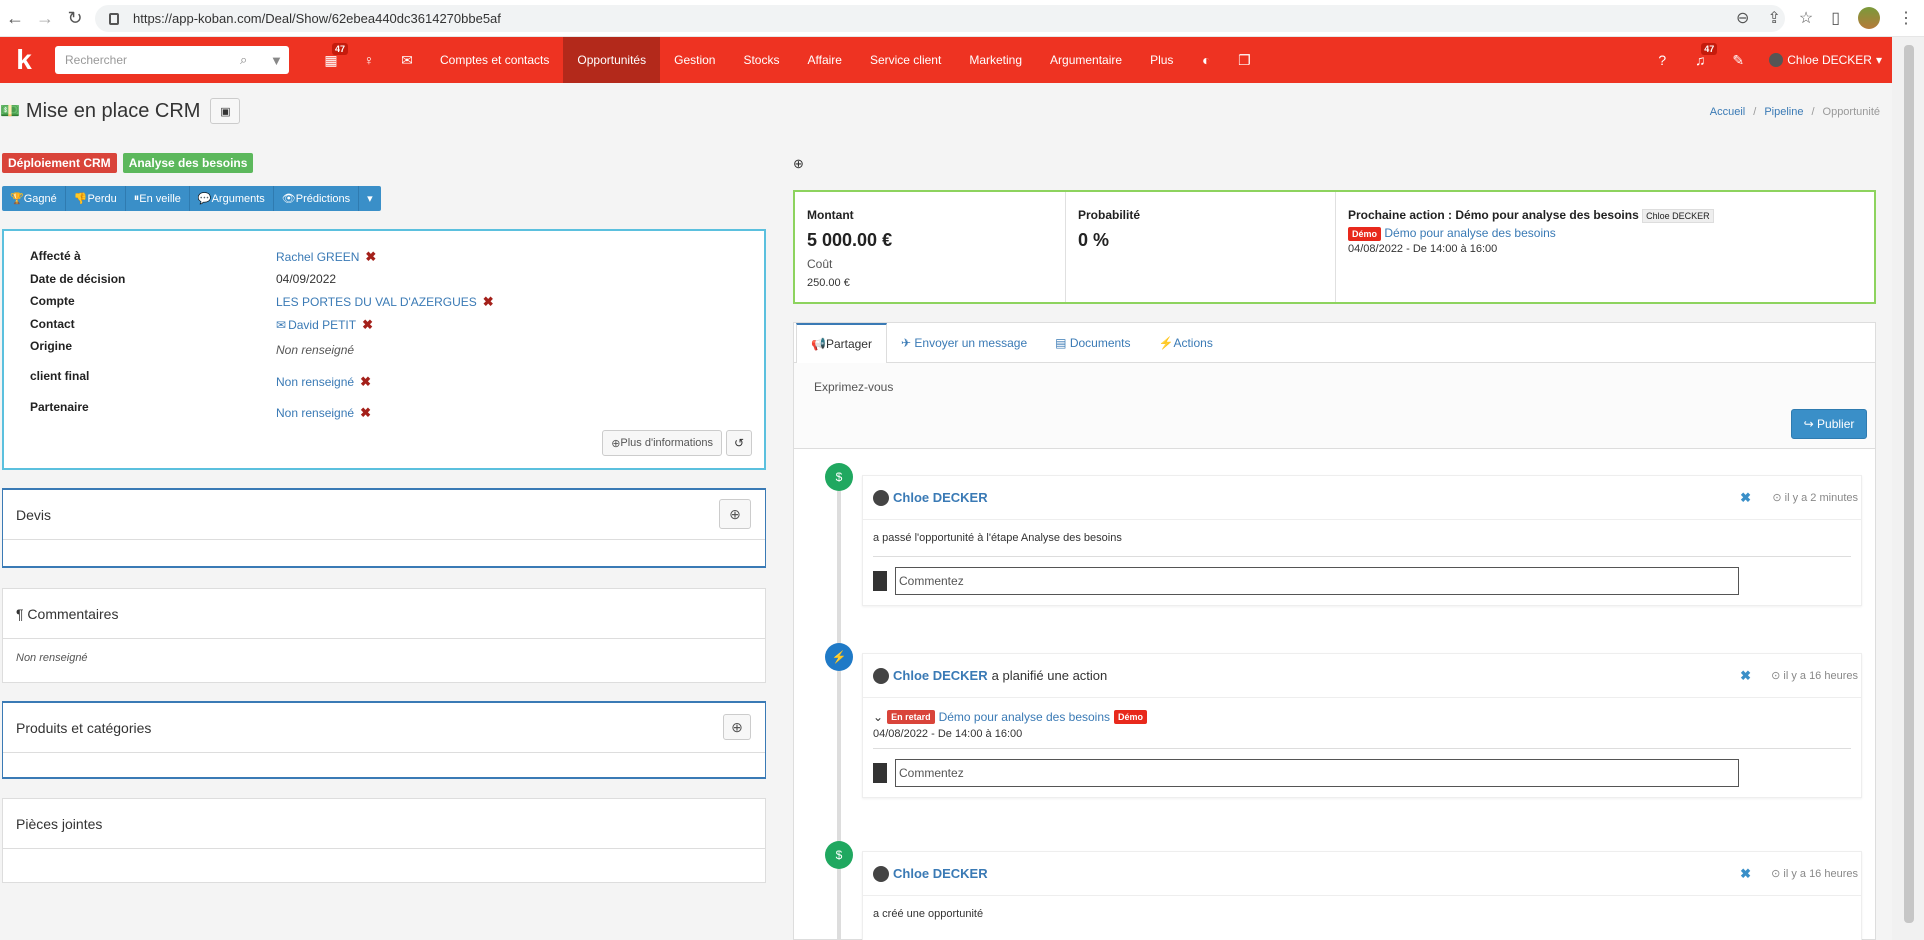 The width and height of the screenshot is (1924, 940). Describe the element at coordinates (158, 198) in the screenshot. I see `standby-button: ⏸ En veille` at that location.